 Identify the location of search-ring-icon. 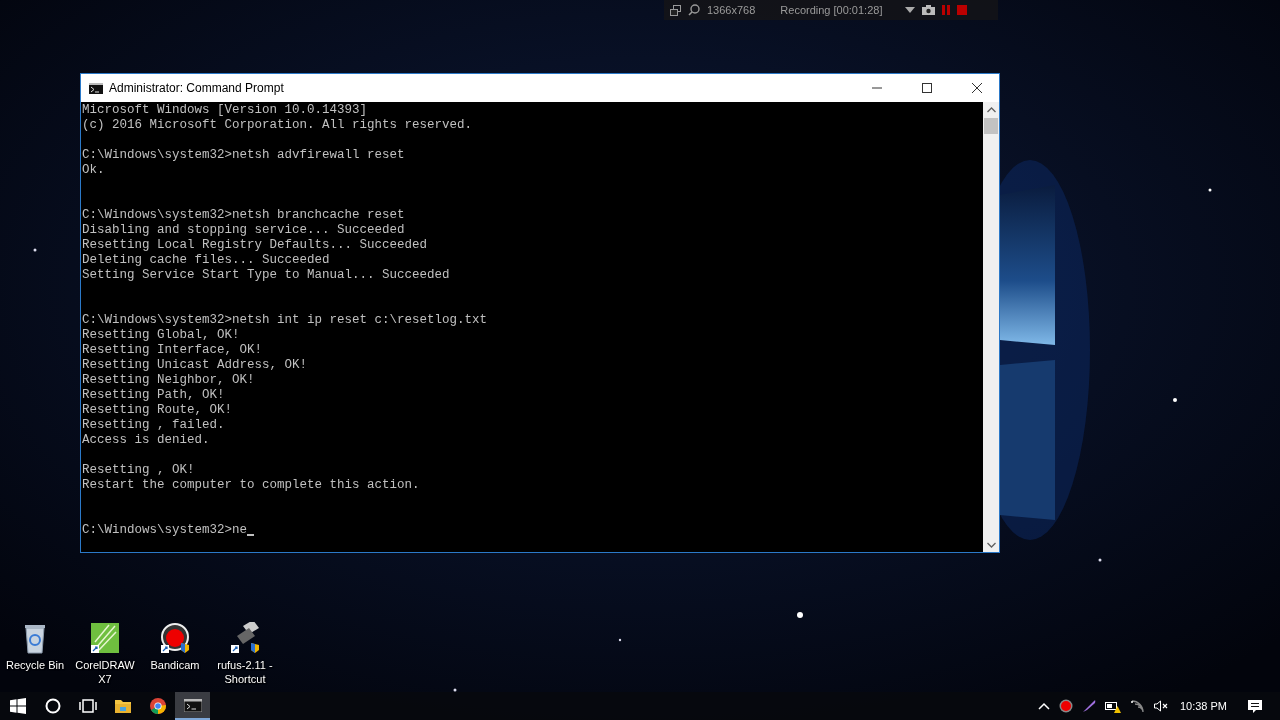
(52, 706).